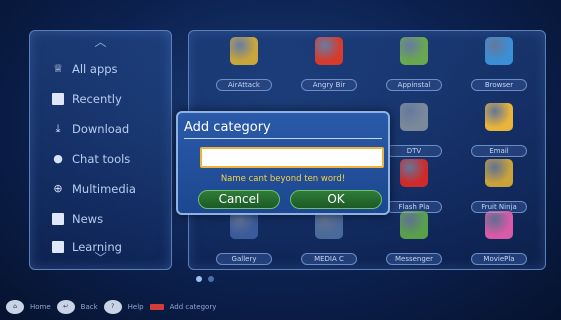 The image size is (561, 320). What do you see at coordinates (95, 69) in the screenshot?
I see `sidebar-item-label: All apps` at bounding box center [95, 69].